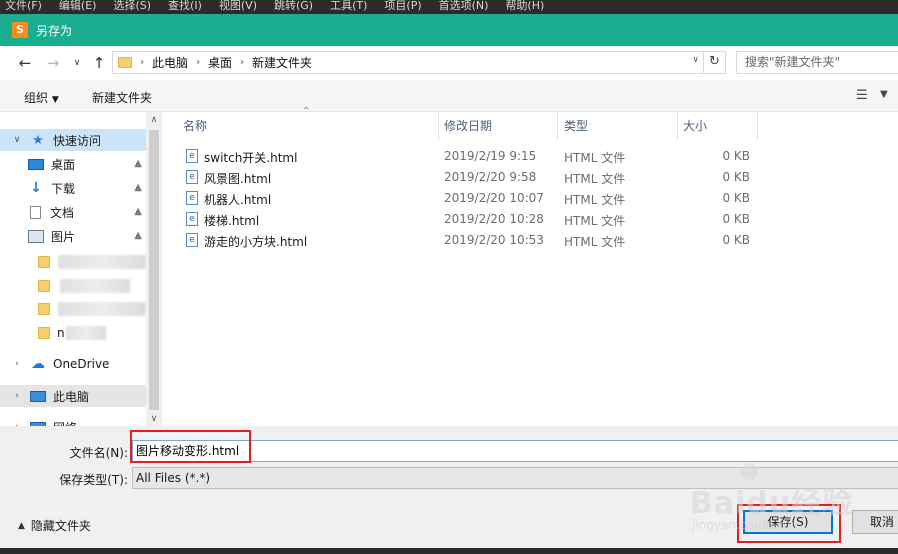  I want to click on address-dropdown-icon: ∨, so click(695, 60).